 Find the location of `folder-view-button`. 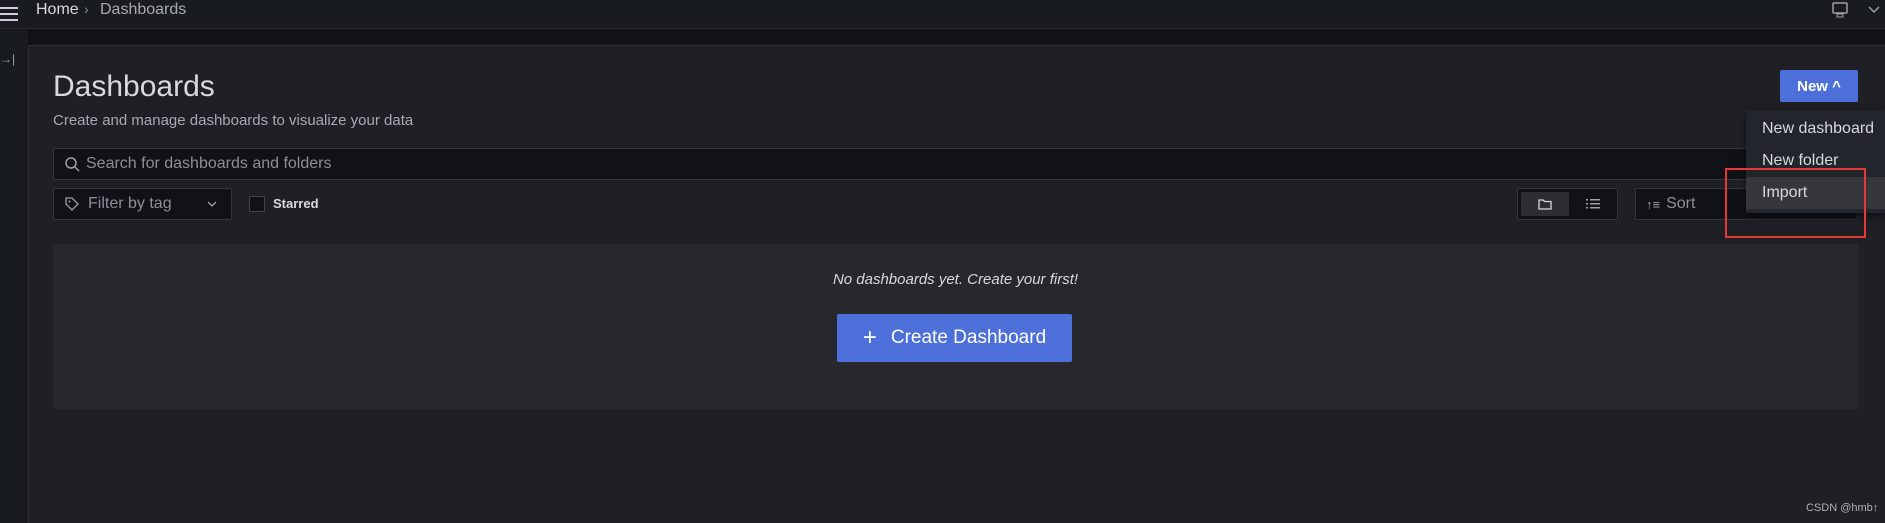

folder-view-button is located at coordinates (1545, 204).